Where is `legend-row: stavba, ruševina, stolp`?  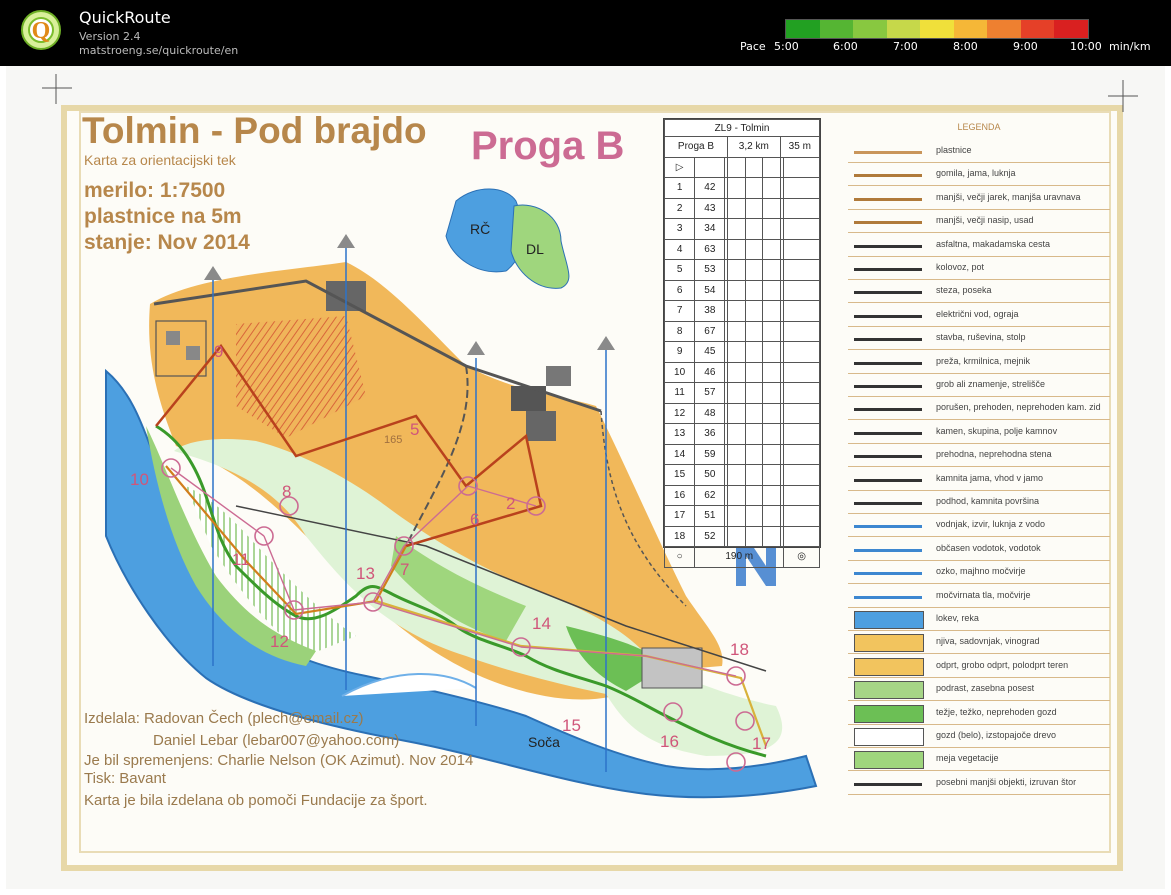 legend-row: stavba, ruševina, stolp is located at coordinates (979, 339).